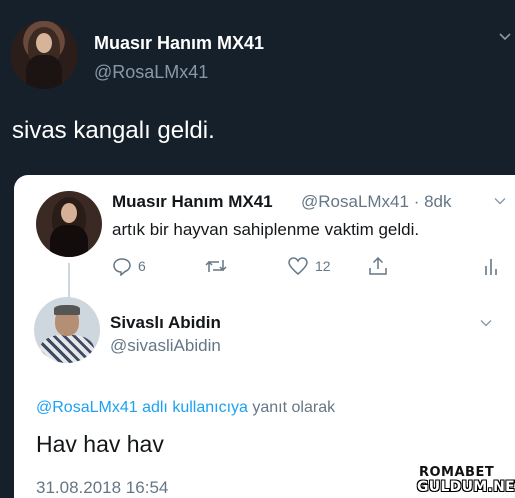  What do you see at coordinates (69, 280) in the screenshot?
I see `thread-connector-line` at bounding box center [69, 280].